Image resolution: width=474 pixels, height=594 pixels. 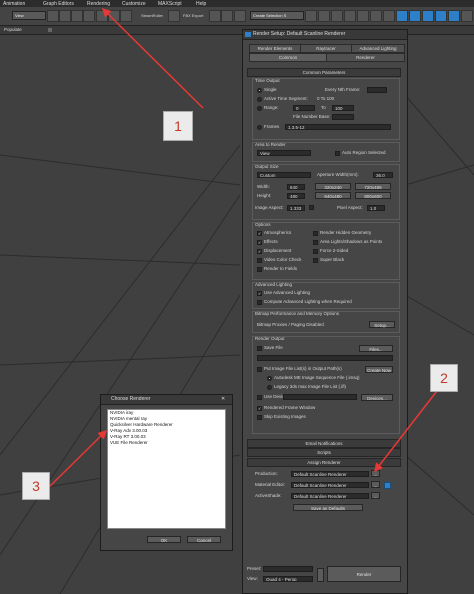 I want to click on callout-1: 1, so click(x=178, y=126).